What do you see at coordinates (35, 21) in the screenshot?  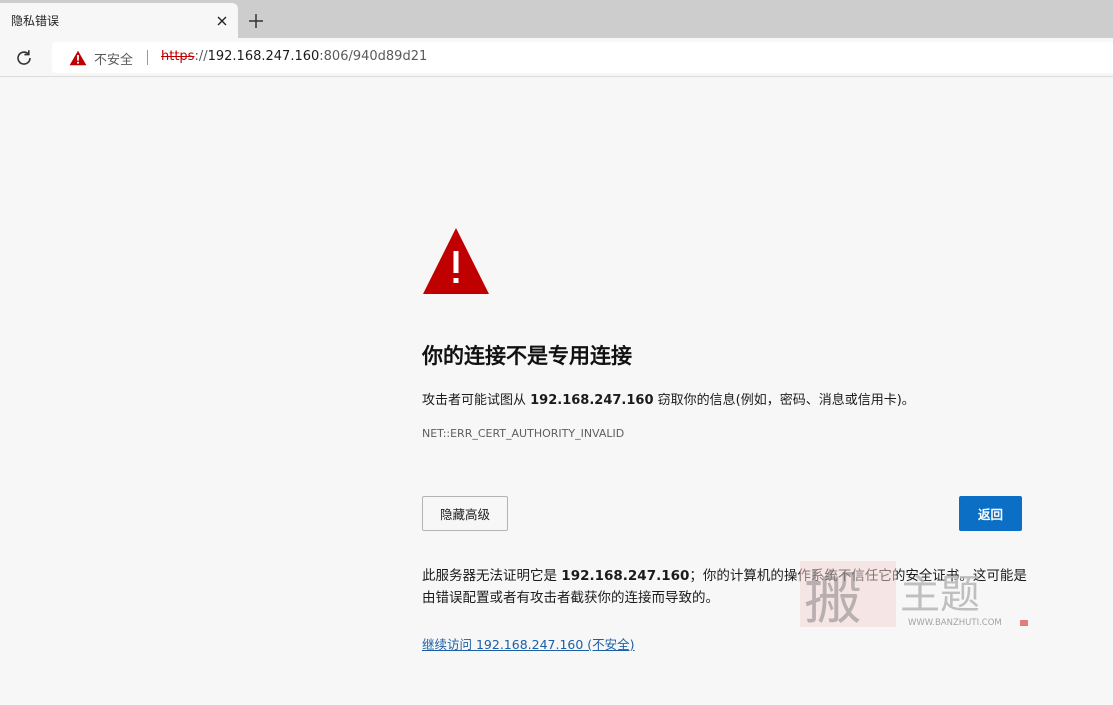 I see `tab-title: 隐私错误` at bounding box center [35, 21].